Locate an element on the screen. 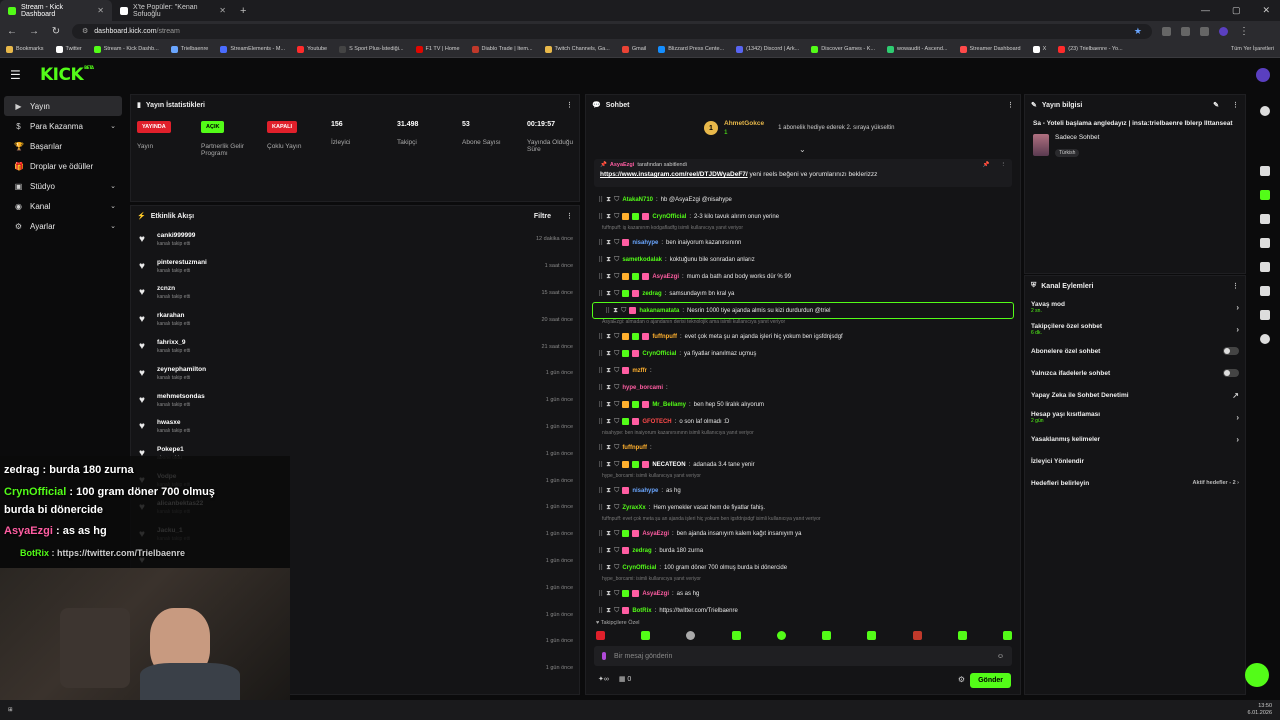  chat-username: hakanamatata is located at coordinates (659, 311).